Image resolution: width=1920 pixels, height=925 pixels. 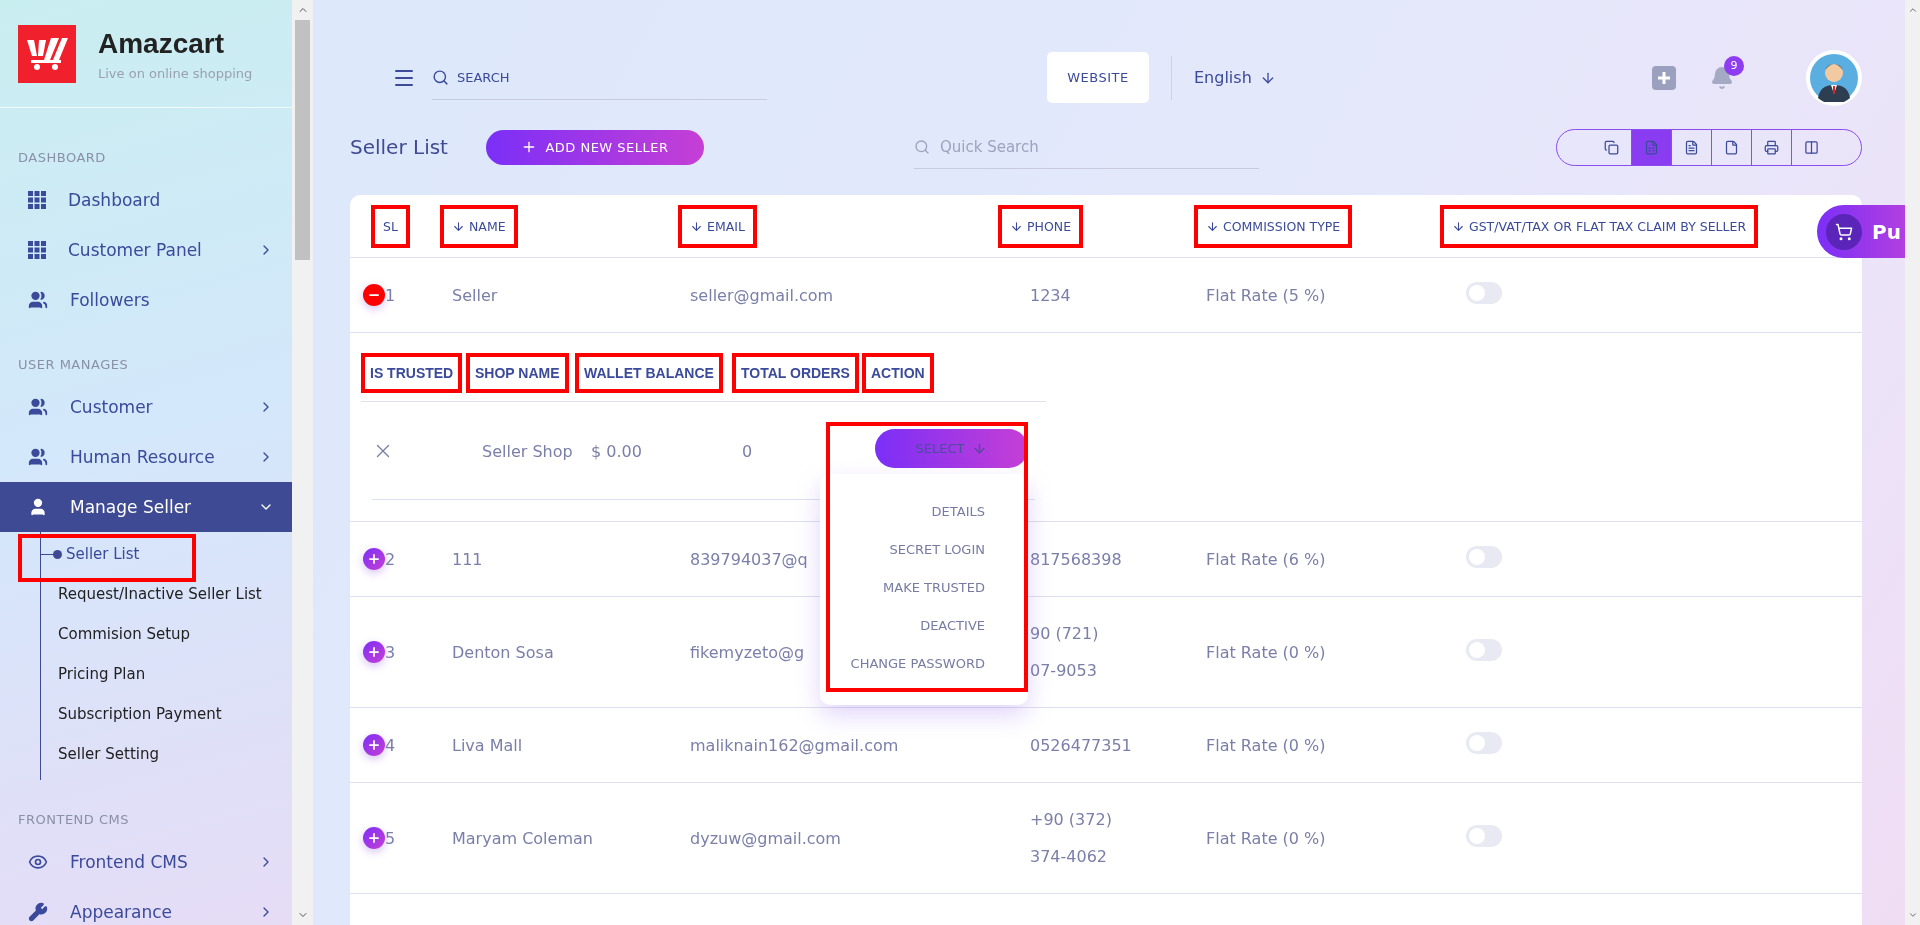 What do you see at coordinates (390, 226) in the screenshot?
I see `column-header: SL` at bounding box center [390, 226].